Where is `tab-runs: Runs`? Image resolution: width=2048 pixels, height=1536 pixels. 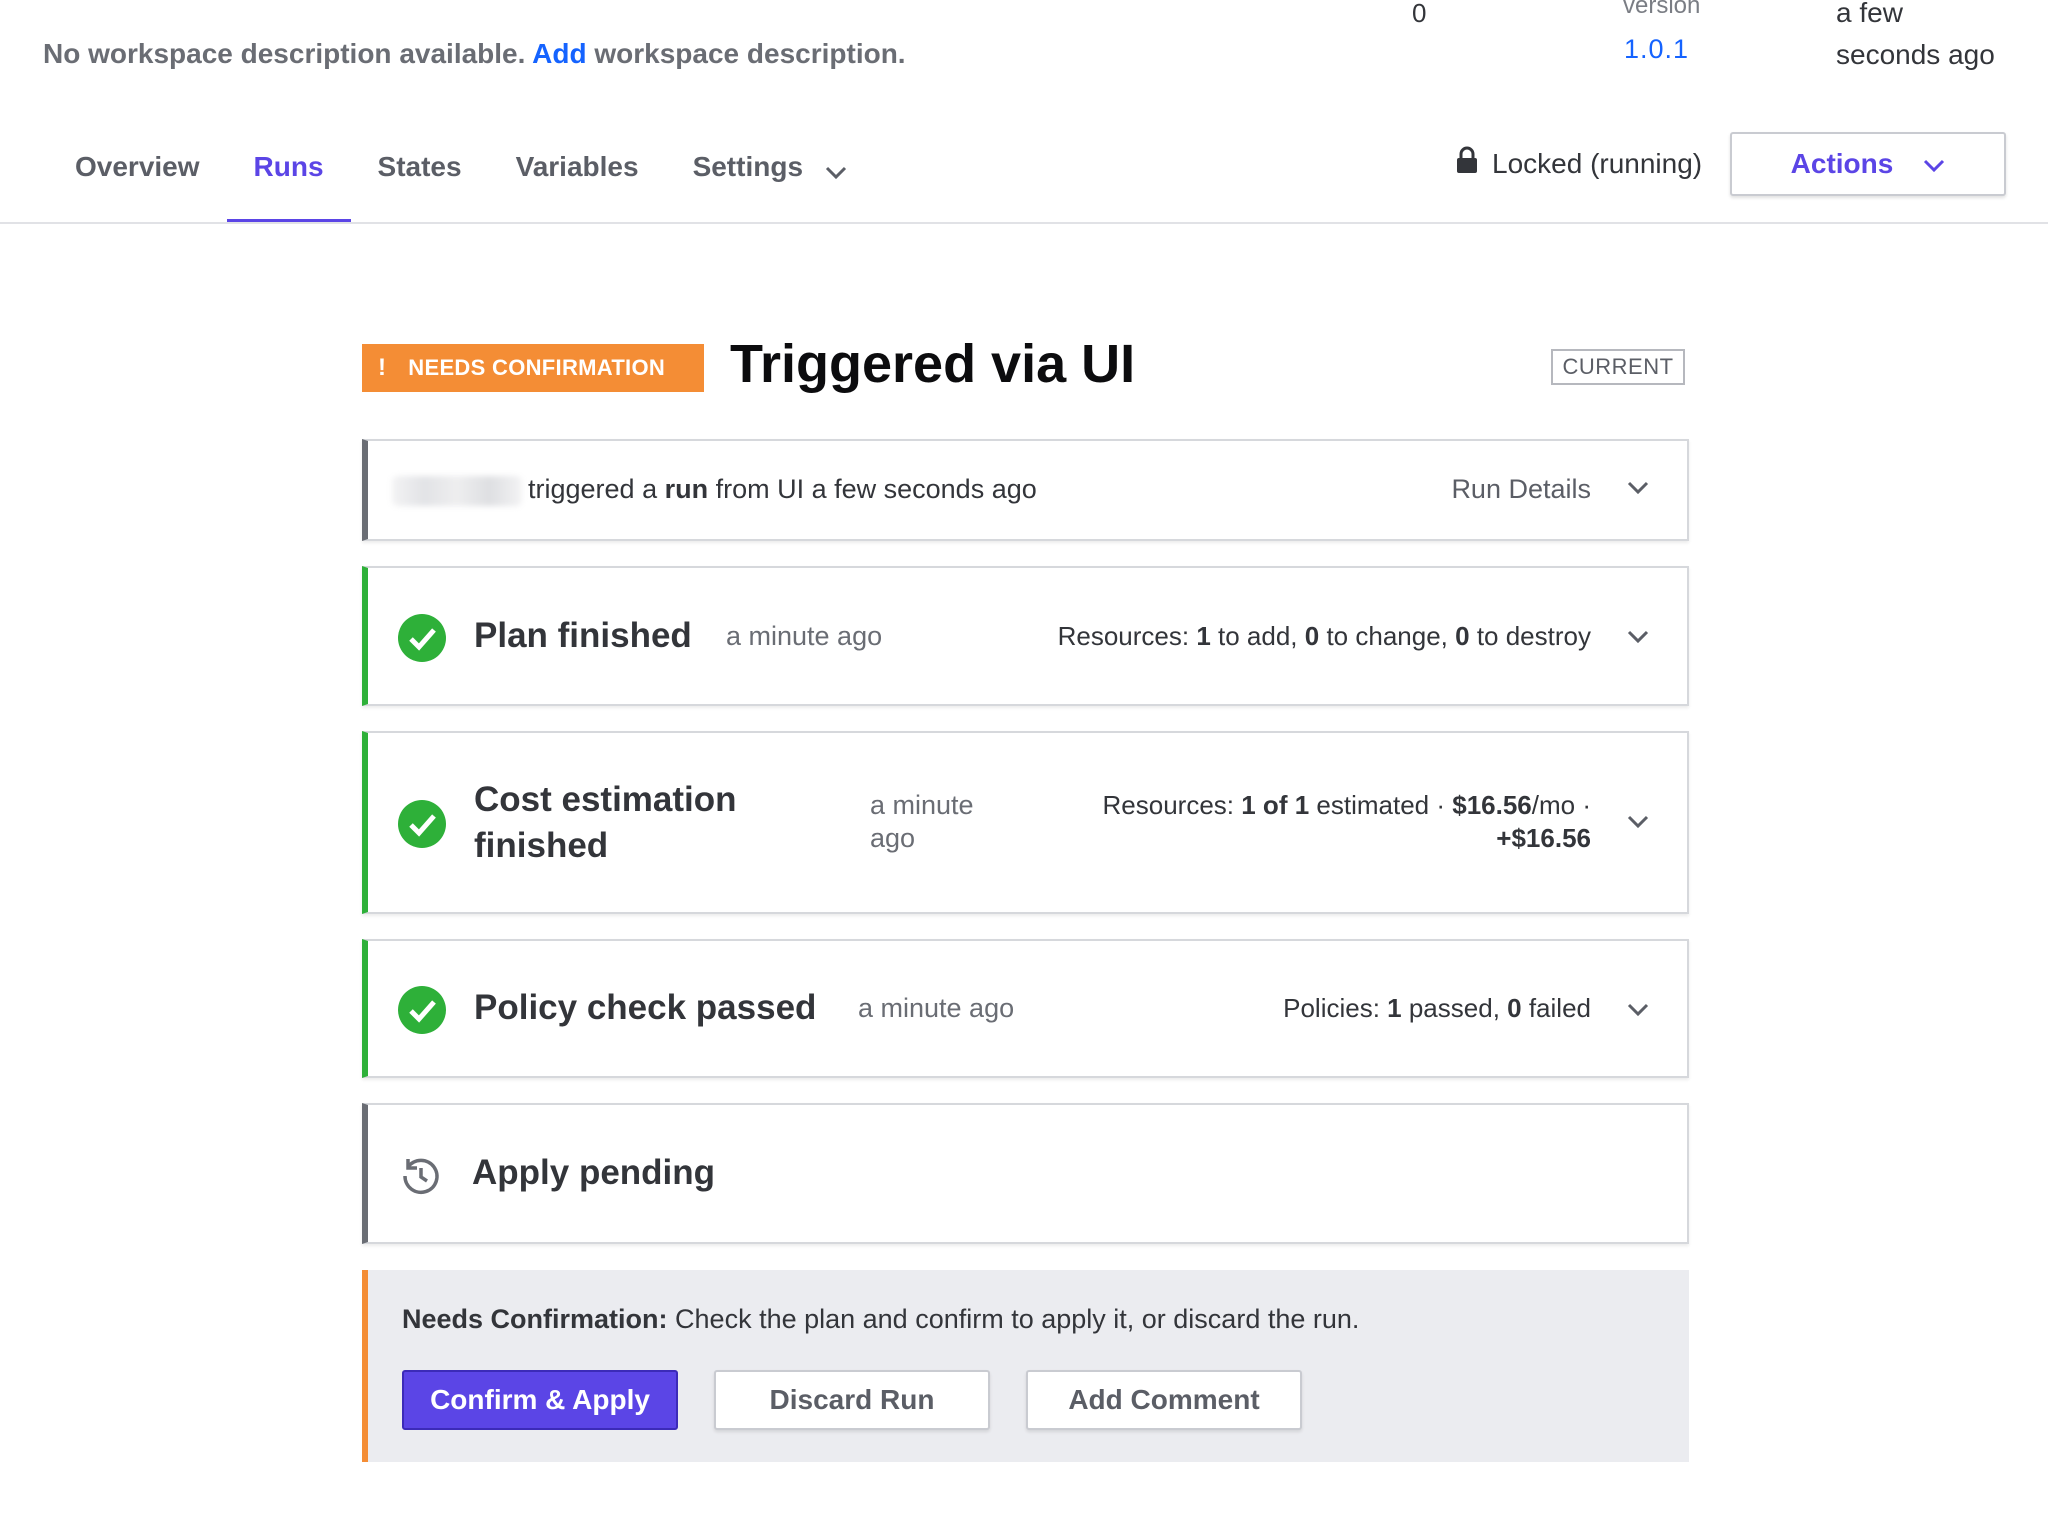 tab-runs: Runs is located at coordinates (288, 182).